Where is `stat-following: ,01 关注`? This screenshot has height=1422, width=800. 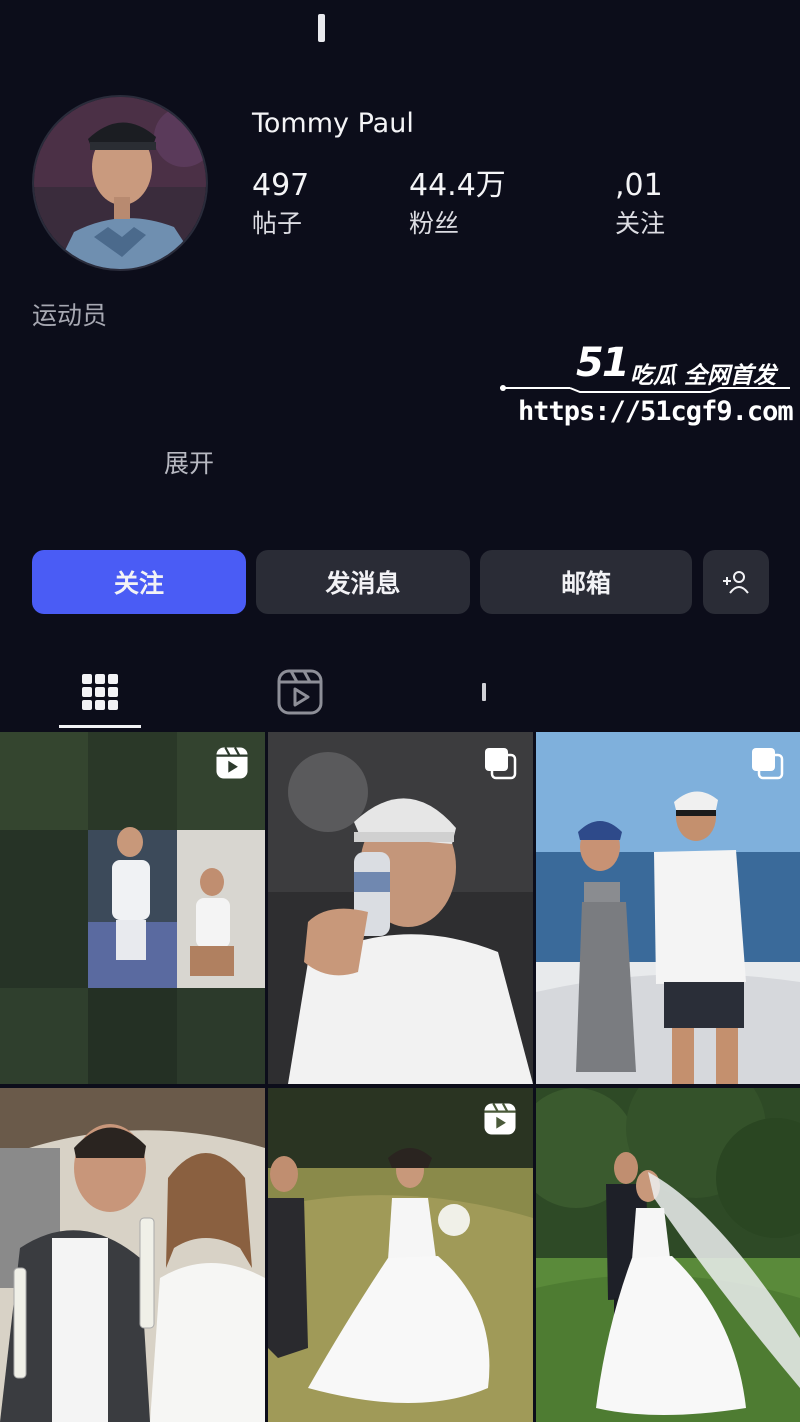 stat-following: ,01 关注 is located at coordinates (640, 204).